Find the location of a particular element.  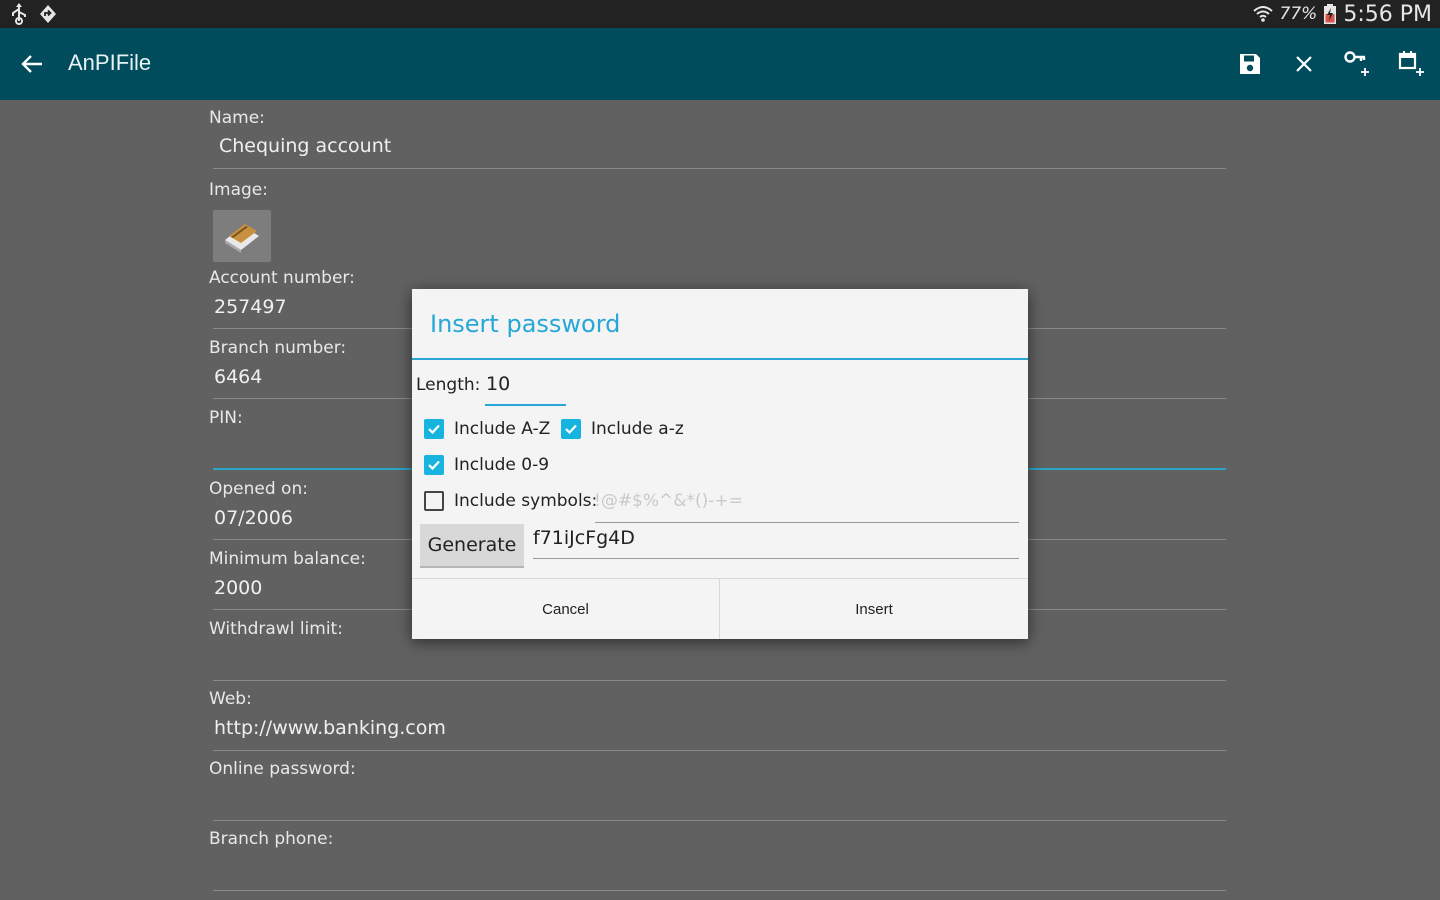

image-picker is located at coordinates (242, 236).